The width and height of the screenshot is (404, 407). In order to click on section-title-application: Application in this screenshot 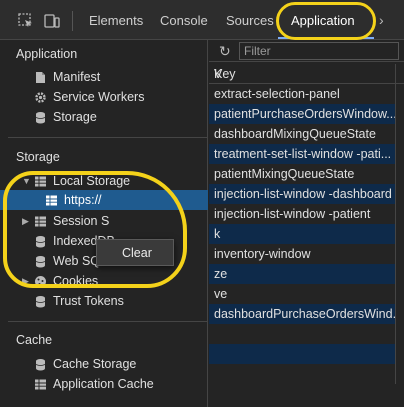, I will do `click(47, 54)`.